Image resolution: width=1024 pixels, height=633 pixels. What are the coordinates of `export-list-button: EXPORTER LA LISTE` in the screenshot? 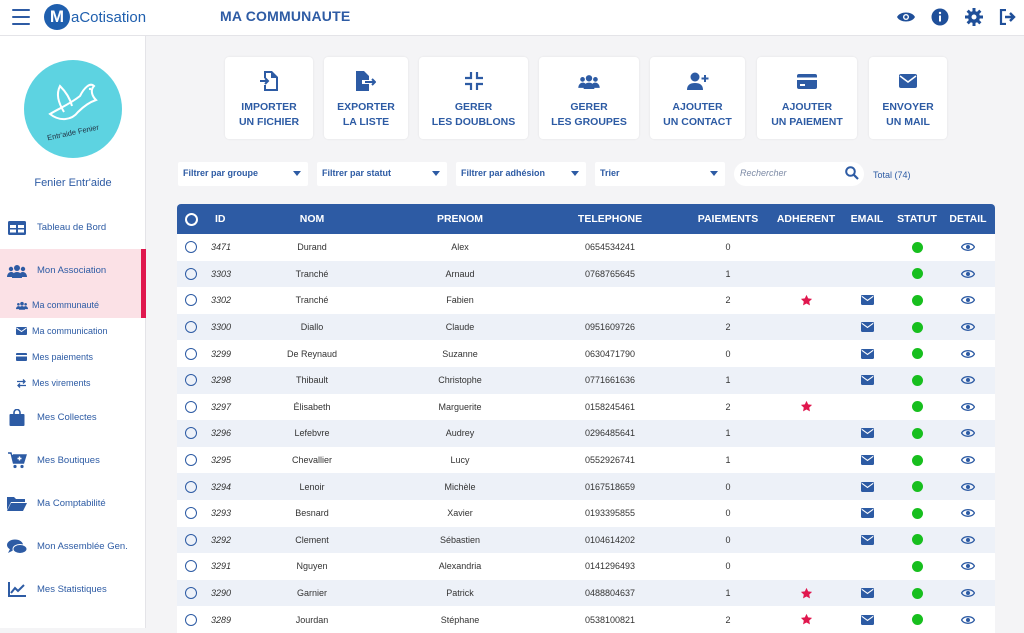 It's located at (366, 98).